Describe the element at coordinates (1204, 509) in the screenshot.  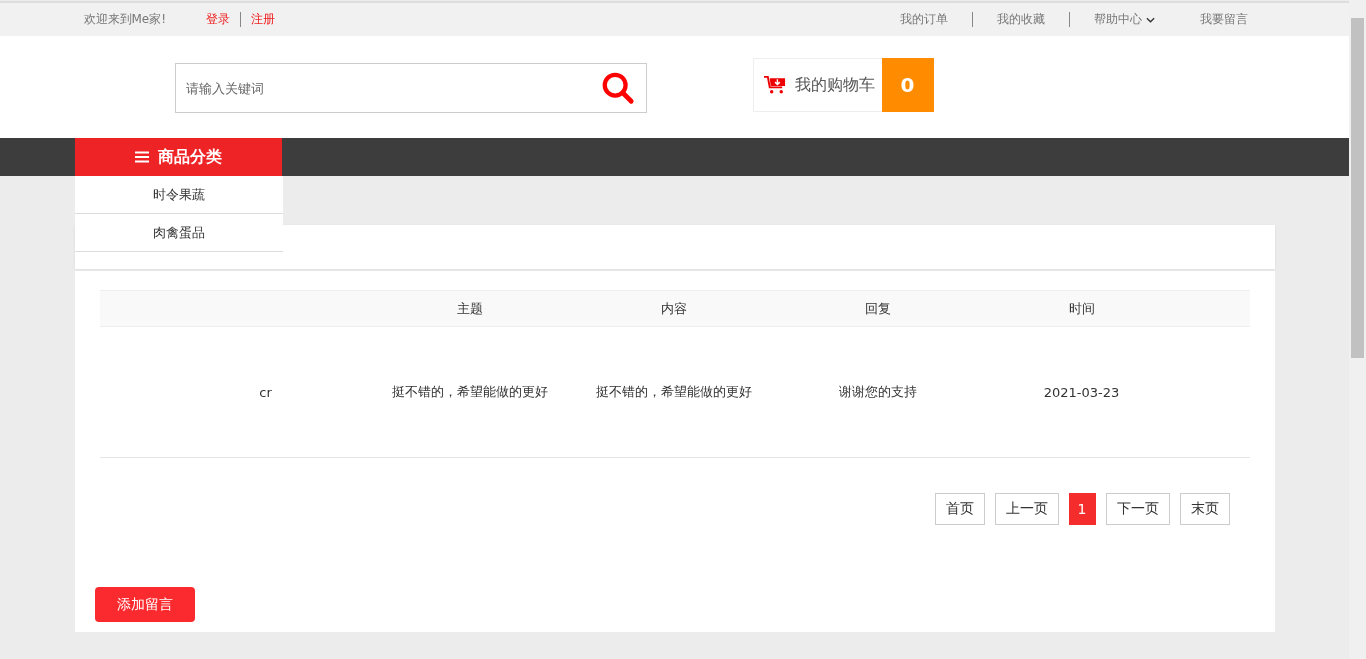
I see `page-button: 末页` at that location.